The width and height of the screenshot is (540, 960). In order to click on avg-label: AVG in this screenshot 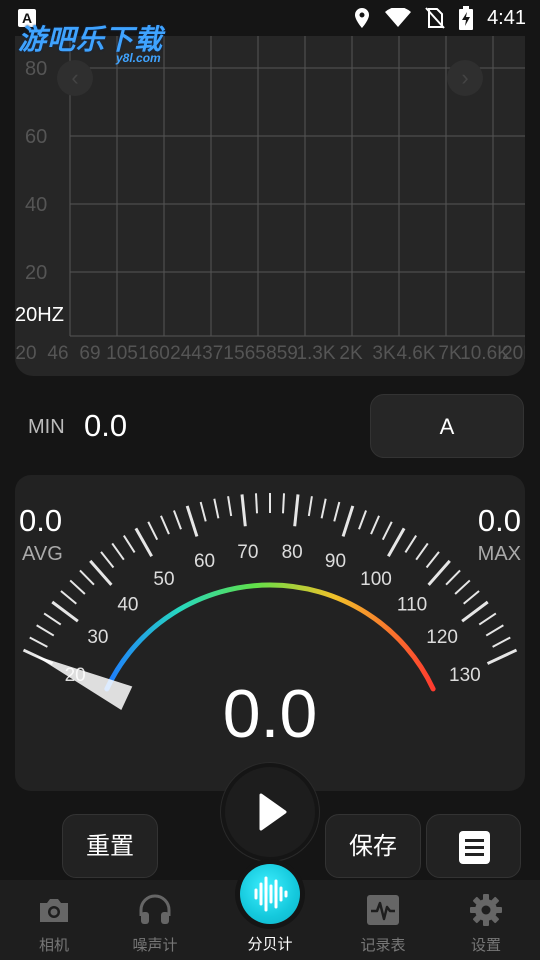, I will do `click(42, 554)`.